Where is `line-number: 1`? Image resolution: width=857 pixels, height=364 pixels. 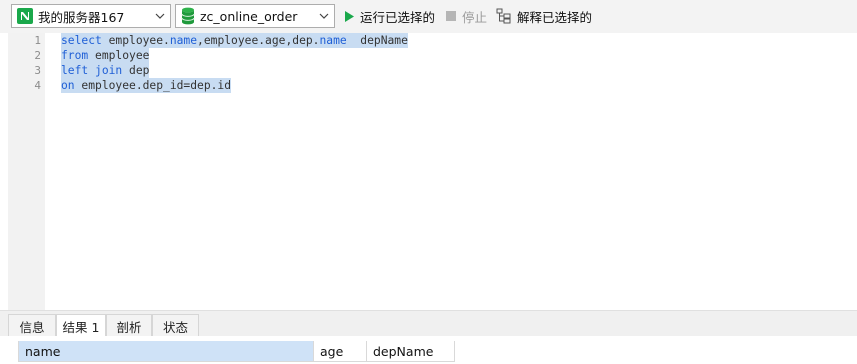 line-number: 1 is located at coordinates (37, 40).